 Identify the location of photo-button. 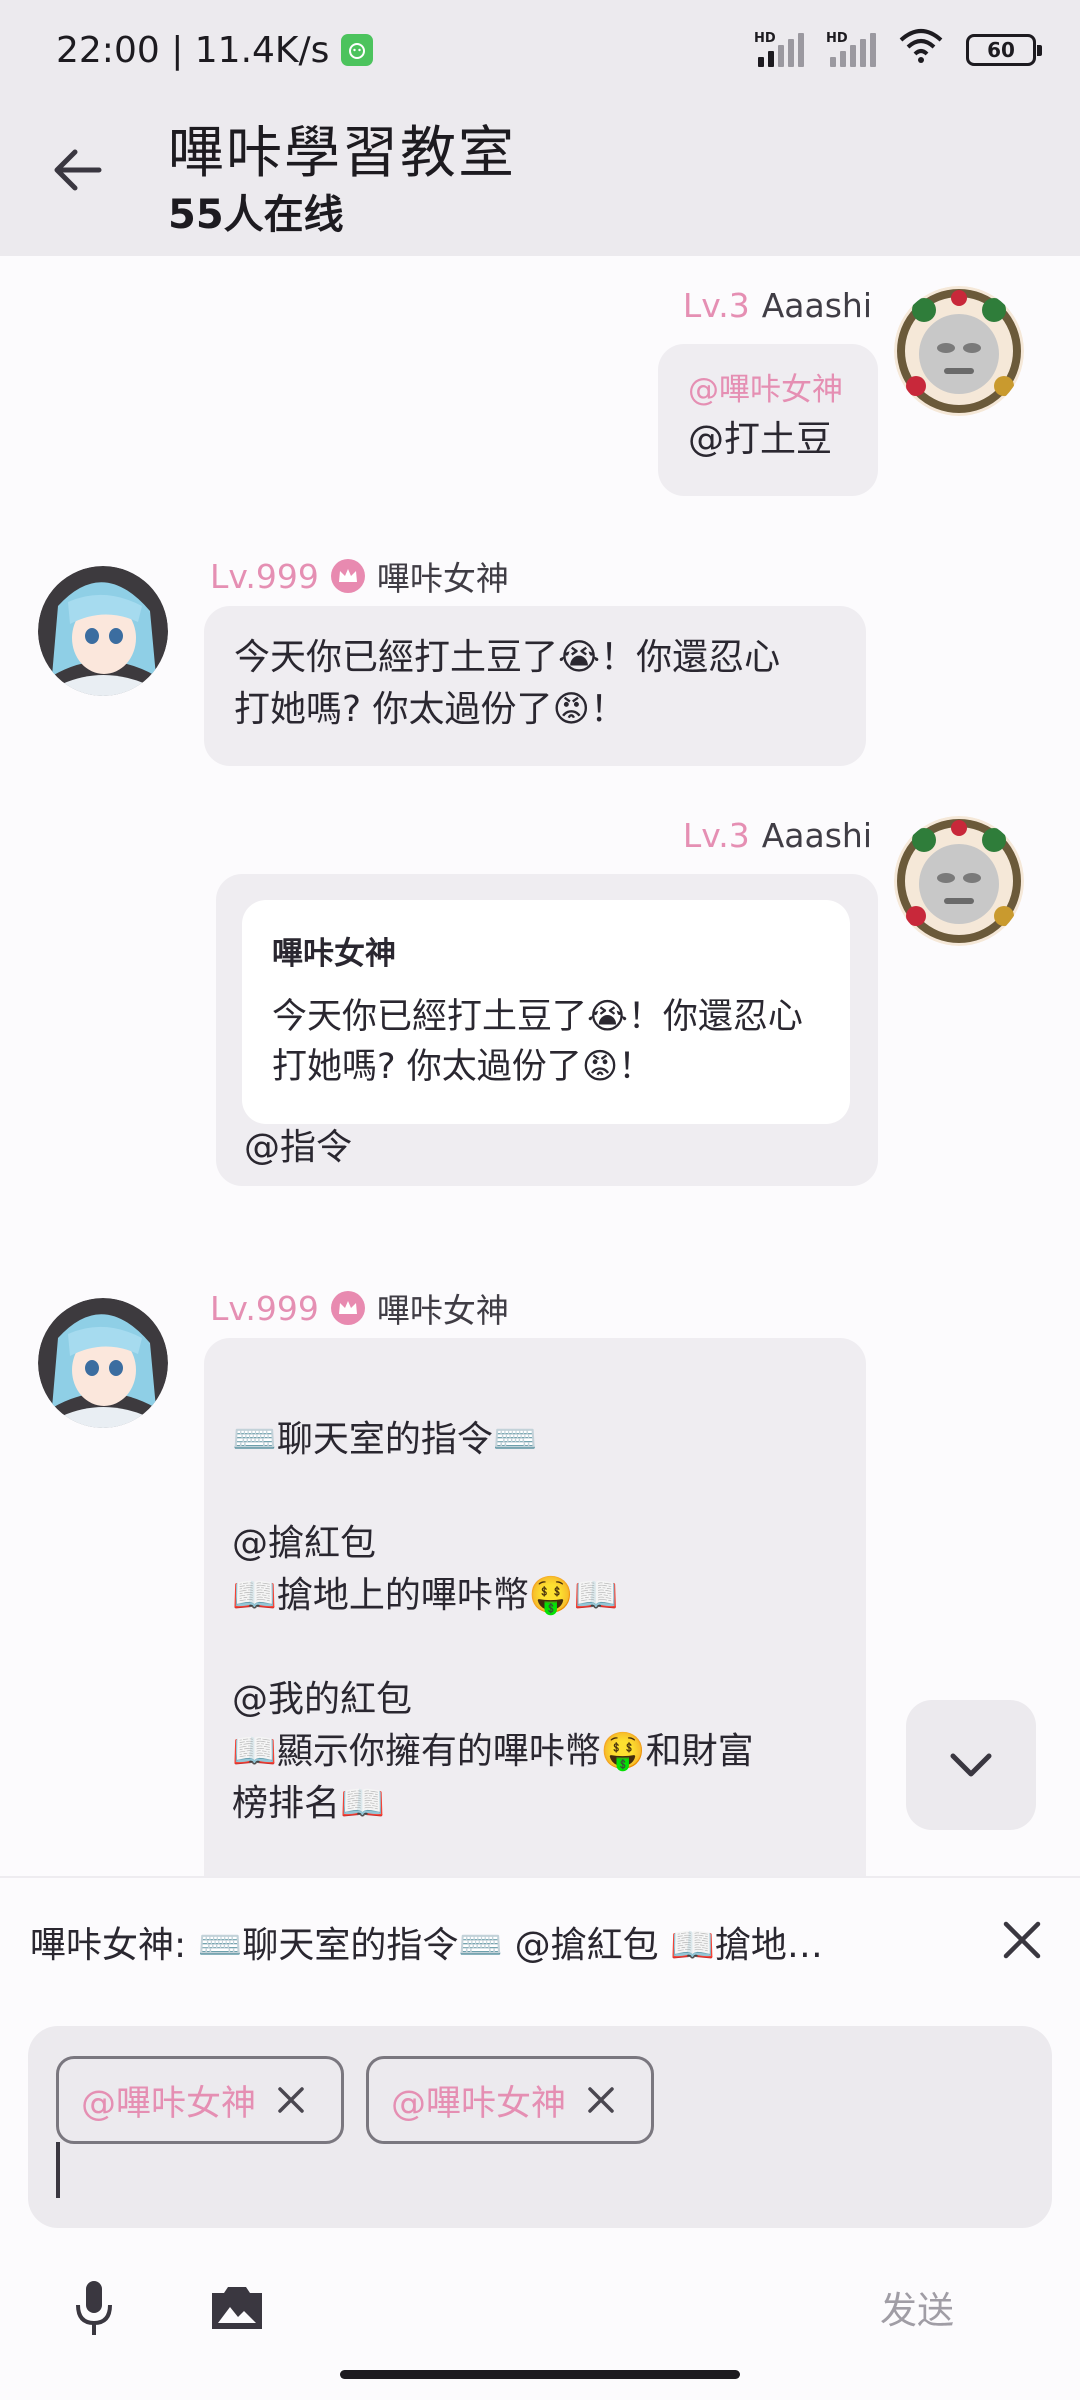
(237, 2308).